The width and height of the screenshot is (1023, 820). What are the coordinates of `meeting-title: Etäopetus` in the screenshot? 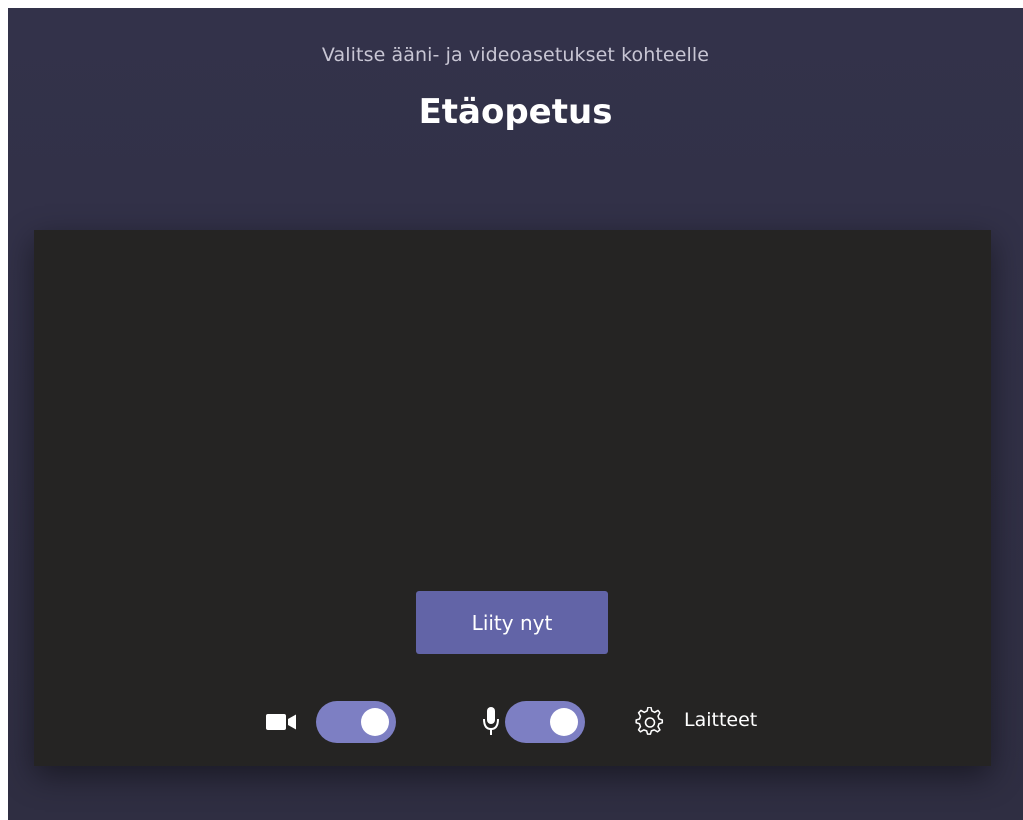 It's located at (515, 112).